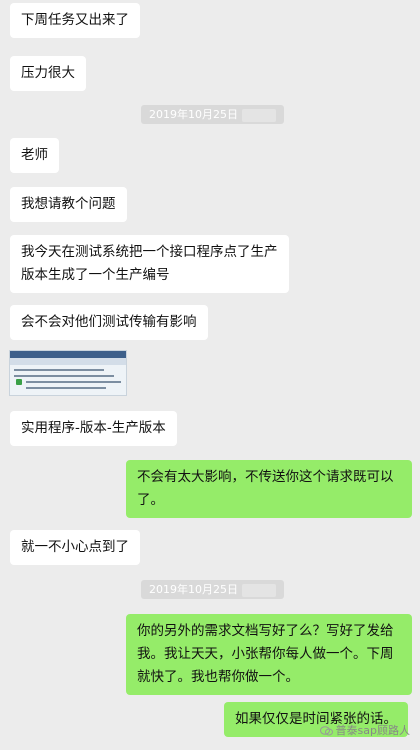  Describe the element at coordinates (109, 322) in the screenshot. I see `incoming-message: 会不会对他们测试传输有影响` at that location.